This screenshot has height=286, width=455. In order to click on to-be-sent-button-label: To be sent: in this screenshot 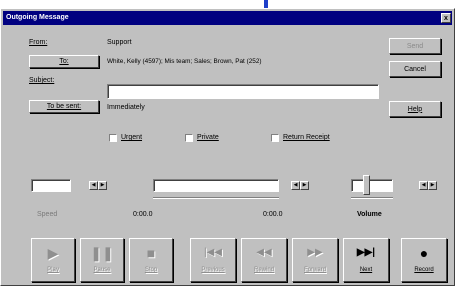, I will do `click(64, 106)`.